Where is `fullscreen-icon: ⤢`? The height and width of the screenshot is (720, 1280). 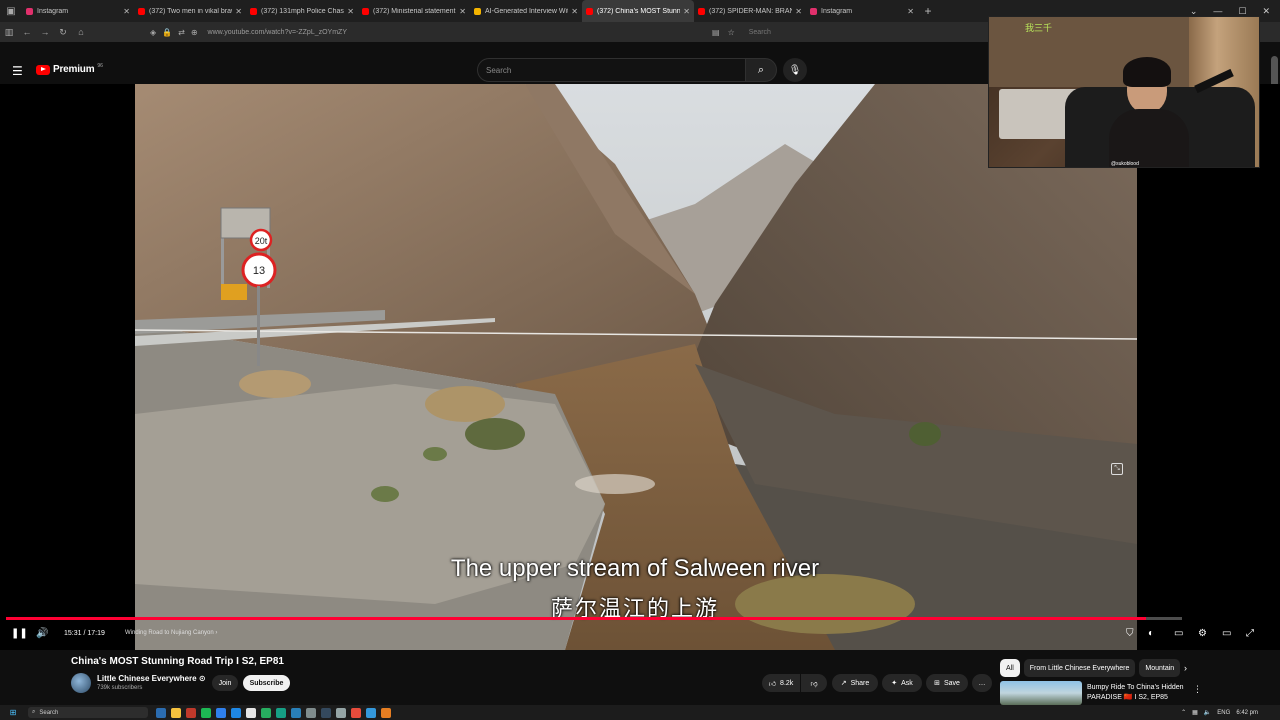 fullscreen-icon: ⤢ is located at coordinates (1250, 633).